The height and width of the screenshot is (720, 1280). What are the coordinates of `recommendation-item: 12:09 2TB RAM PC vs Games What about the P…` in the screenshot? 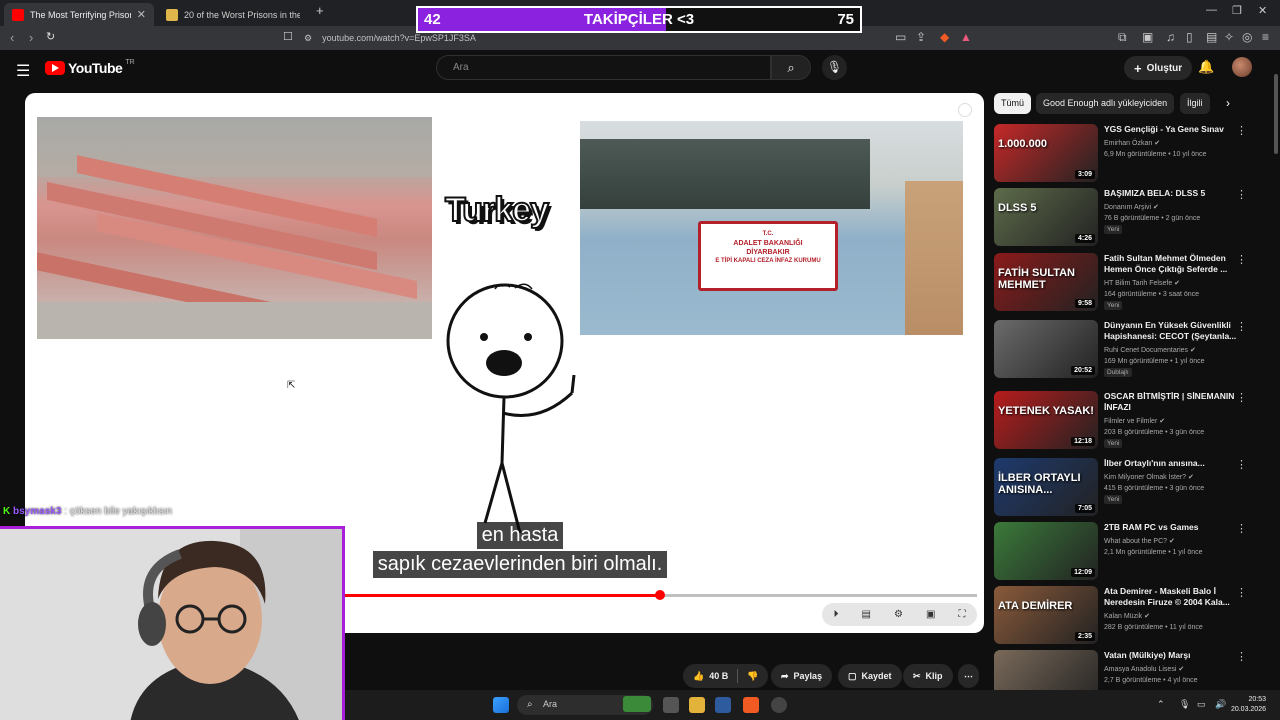 It's located at (1132, 553).